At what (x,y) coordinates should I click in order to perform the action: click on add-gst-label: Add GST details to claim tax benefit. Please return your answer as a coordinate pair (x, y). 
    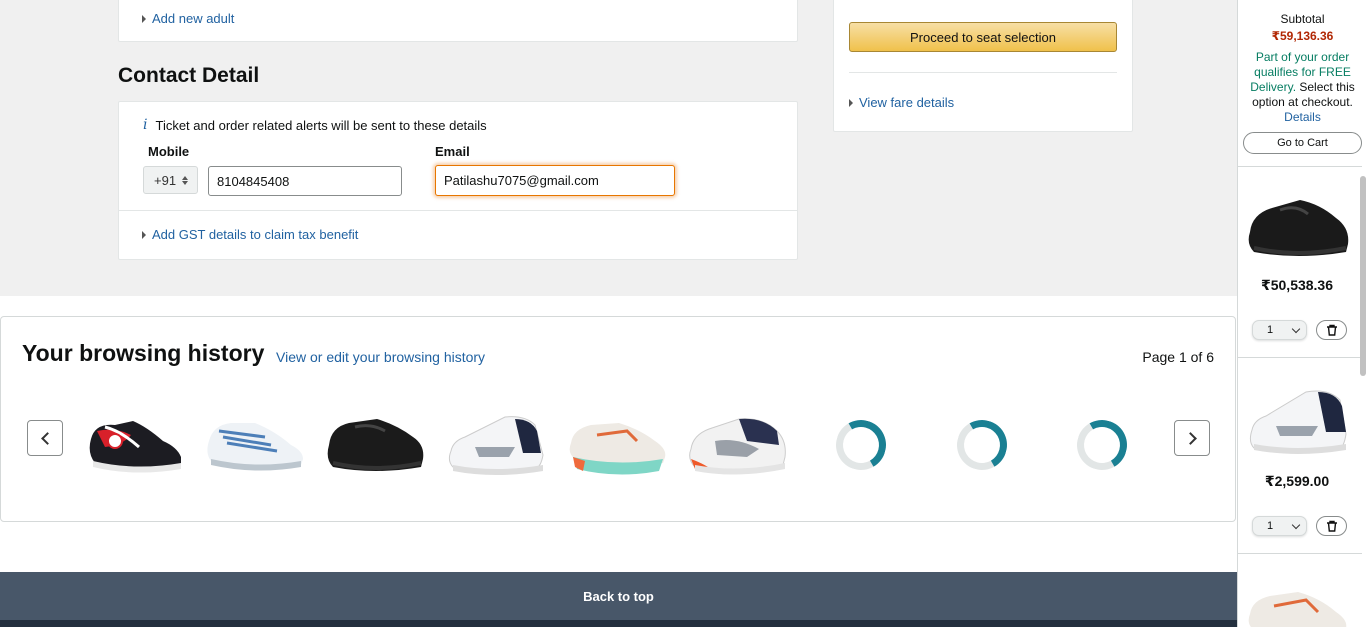
    Looking at the image, I should click on (255, 234).